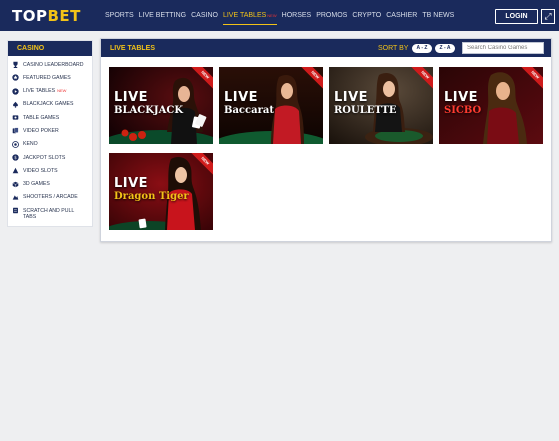  I want to click on sidebar-item-label: TABLE GAMES, so click(41, 117).